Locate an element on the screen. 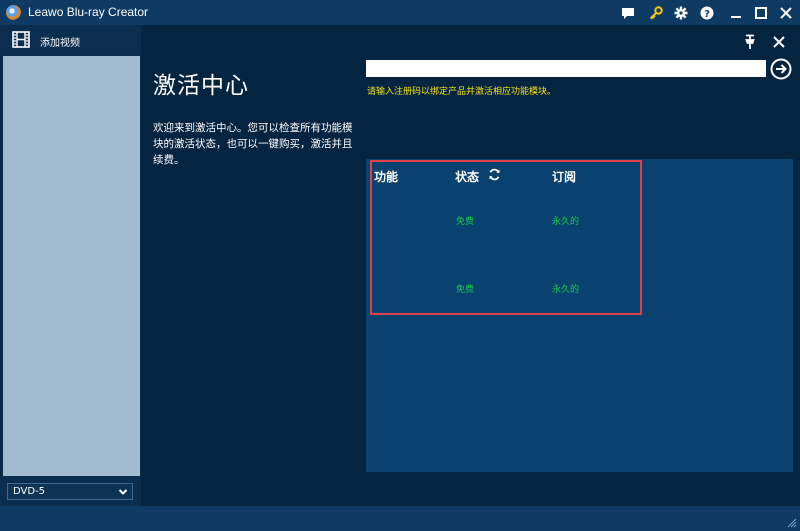  chat-icon is located at coordinates (628, 13).